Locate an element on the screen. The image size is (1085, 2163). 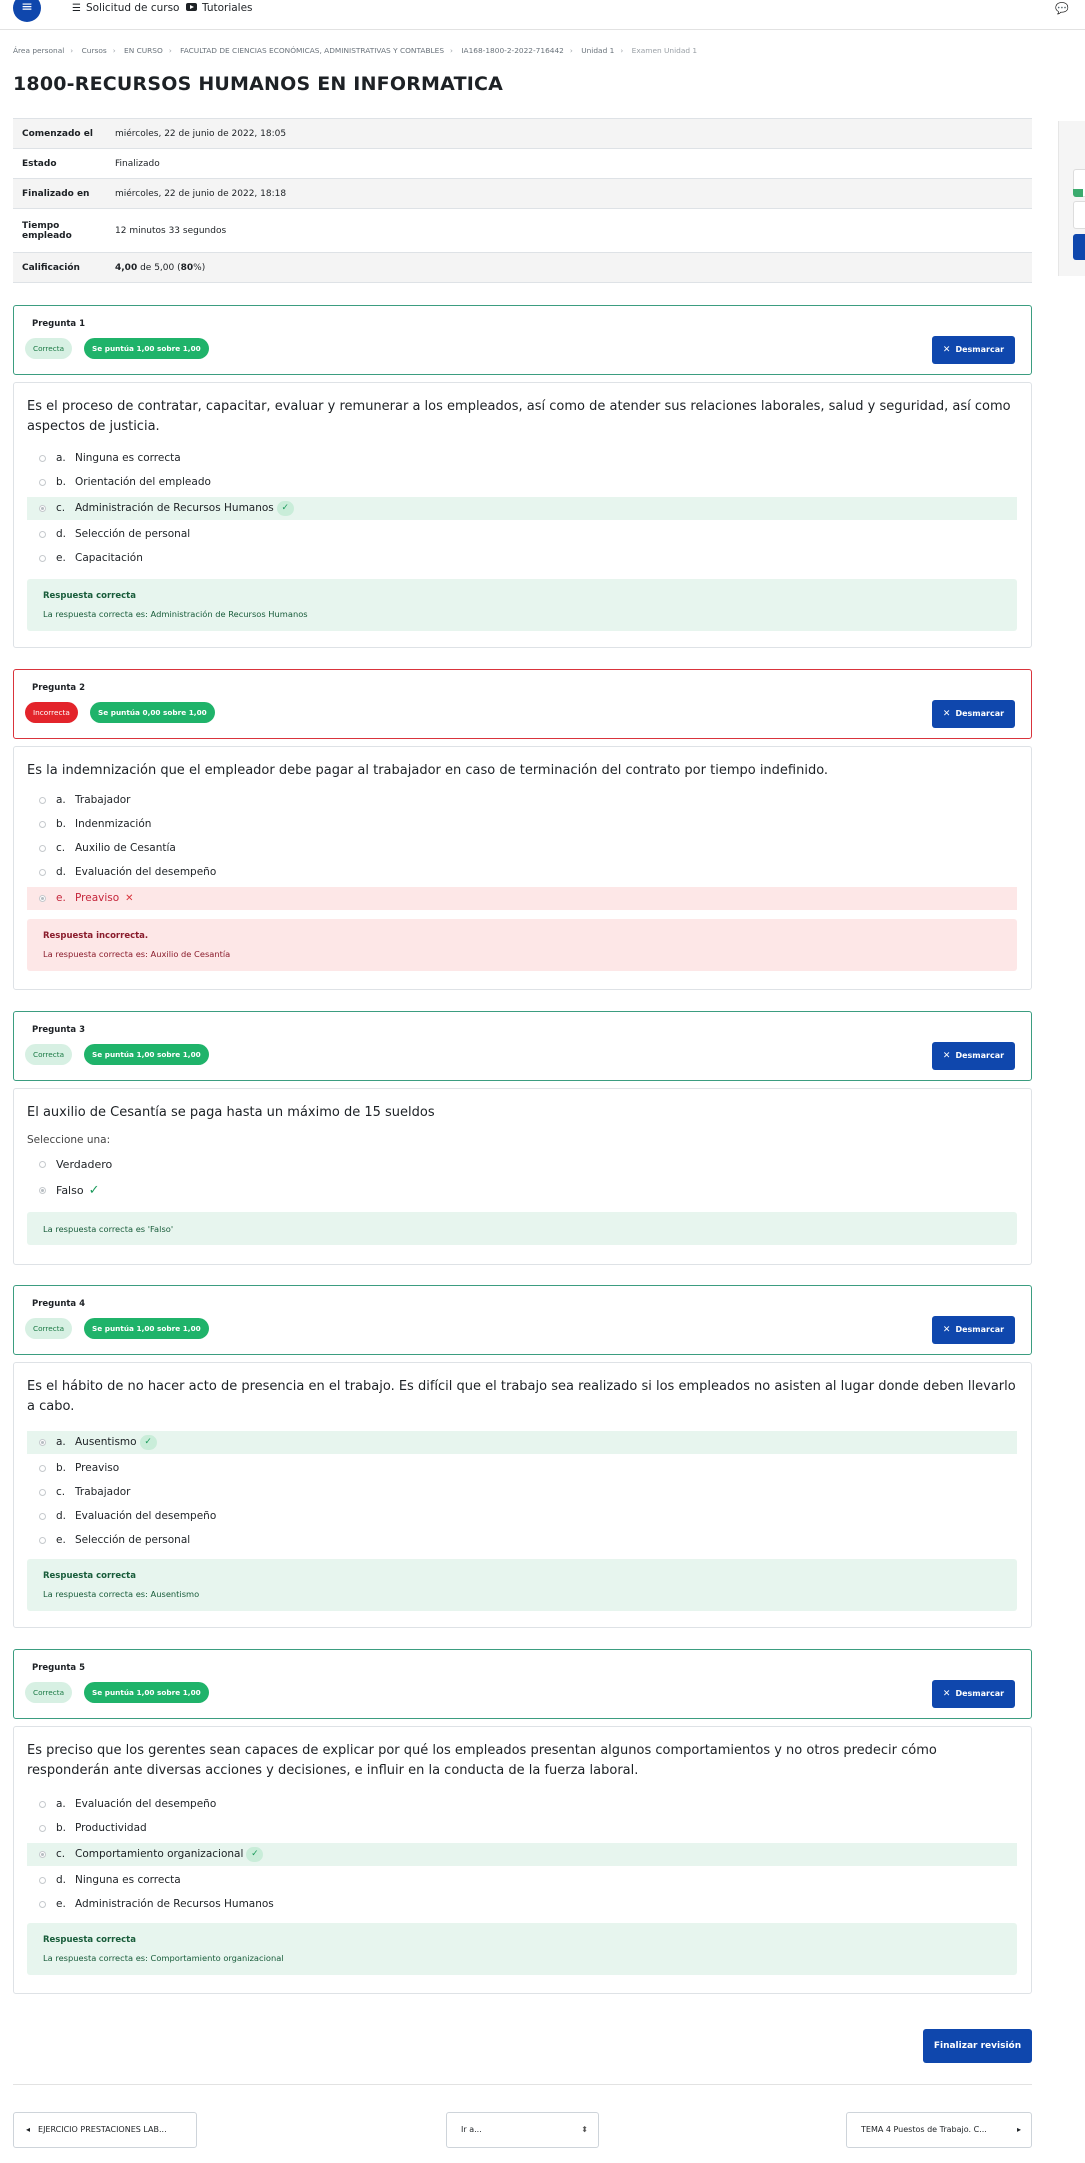
answer-option: b. Orientación del empleado is located at coordinates (522, 482).